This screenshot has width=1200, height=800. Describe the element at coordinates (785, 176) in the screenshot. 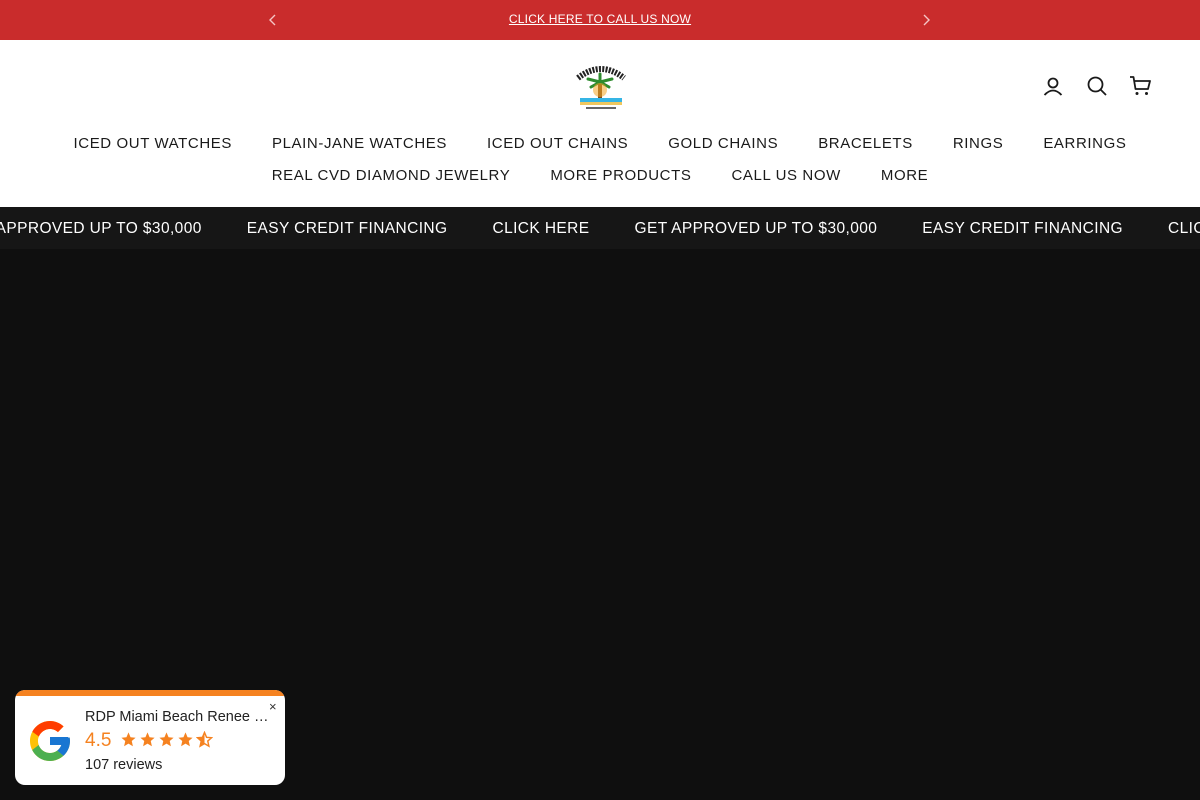

I see `nav-call-us-now: CALL US NOW` at that location.